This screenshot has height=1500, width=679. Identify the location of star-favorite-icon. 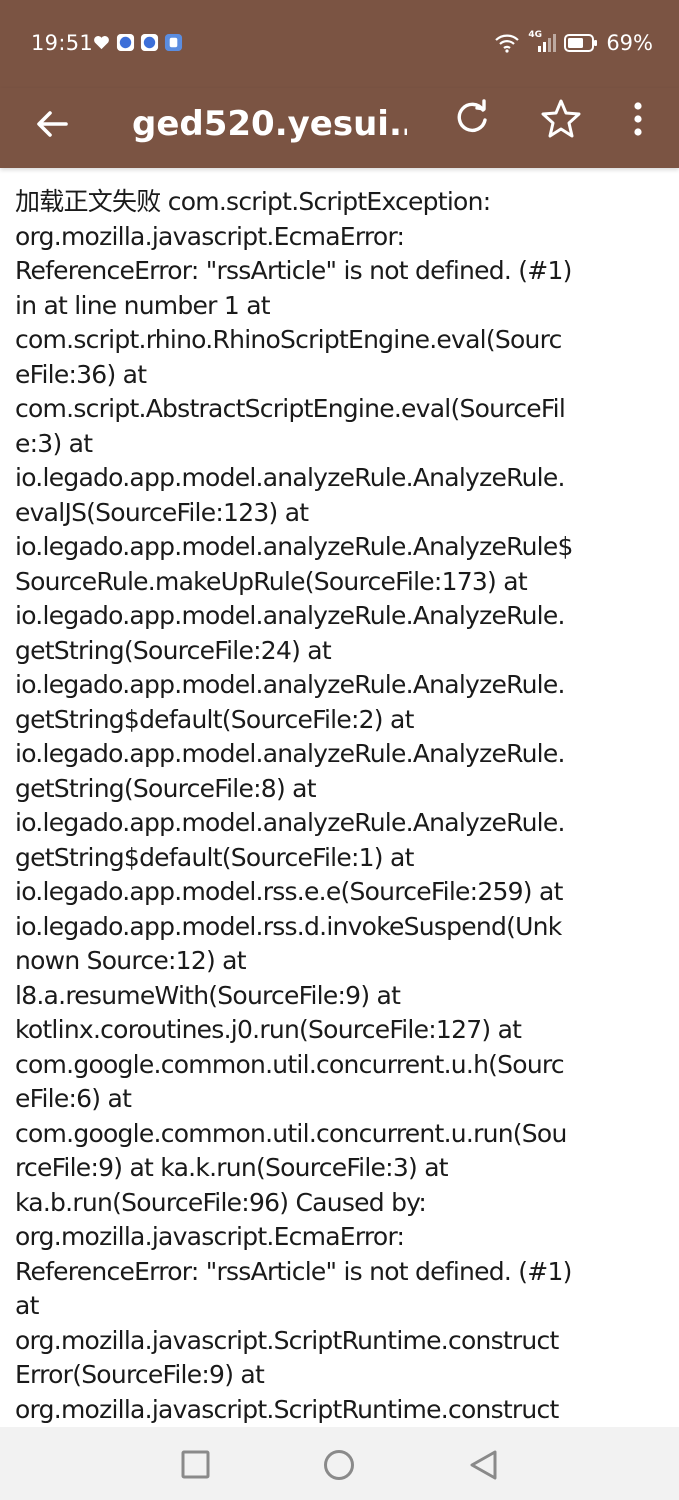
(561, 119).